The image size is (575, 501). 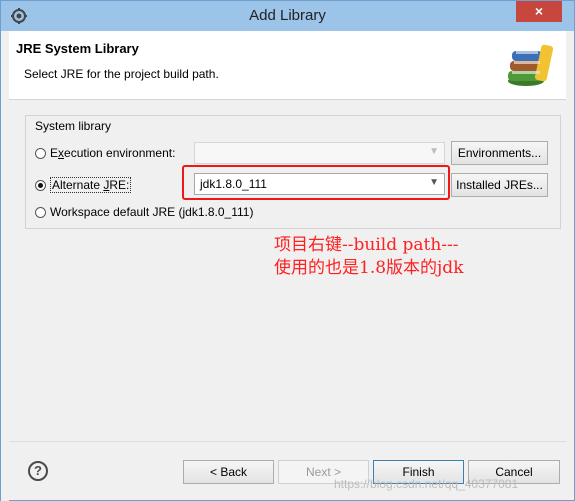 I want to click on library-books-icon, so click(x=531, y=65).